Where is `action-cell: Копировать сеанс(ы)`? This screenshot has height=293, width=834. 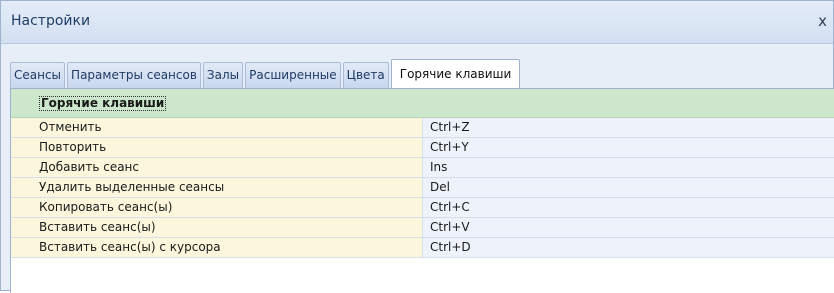
action-cell: Копировать сеанс(ы) is located at coordinates (217, 207).